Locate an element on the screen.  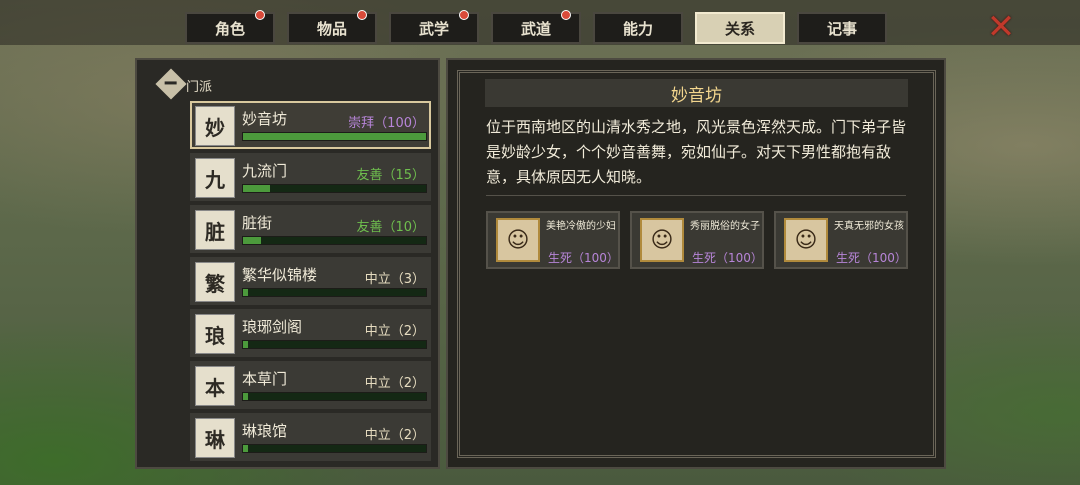
faction-row: 琅琅琊剑阁 中立（2） is located at coordinates (310, 333).